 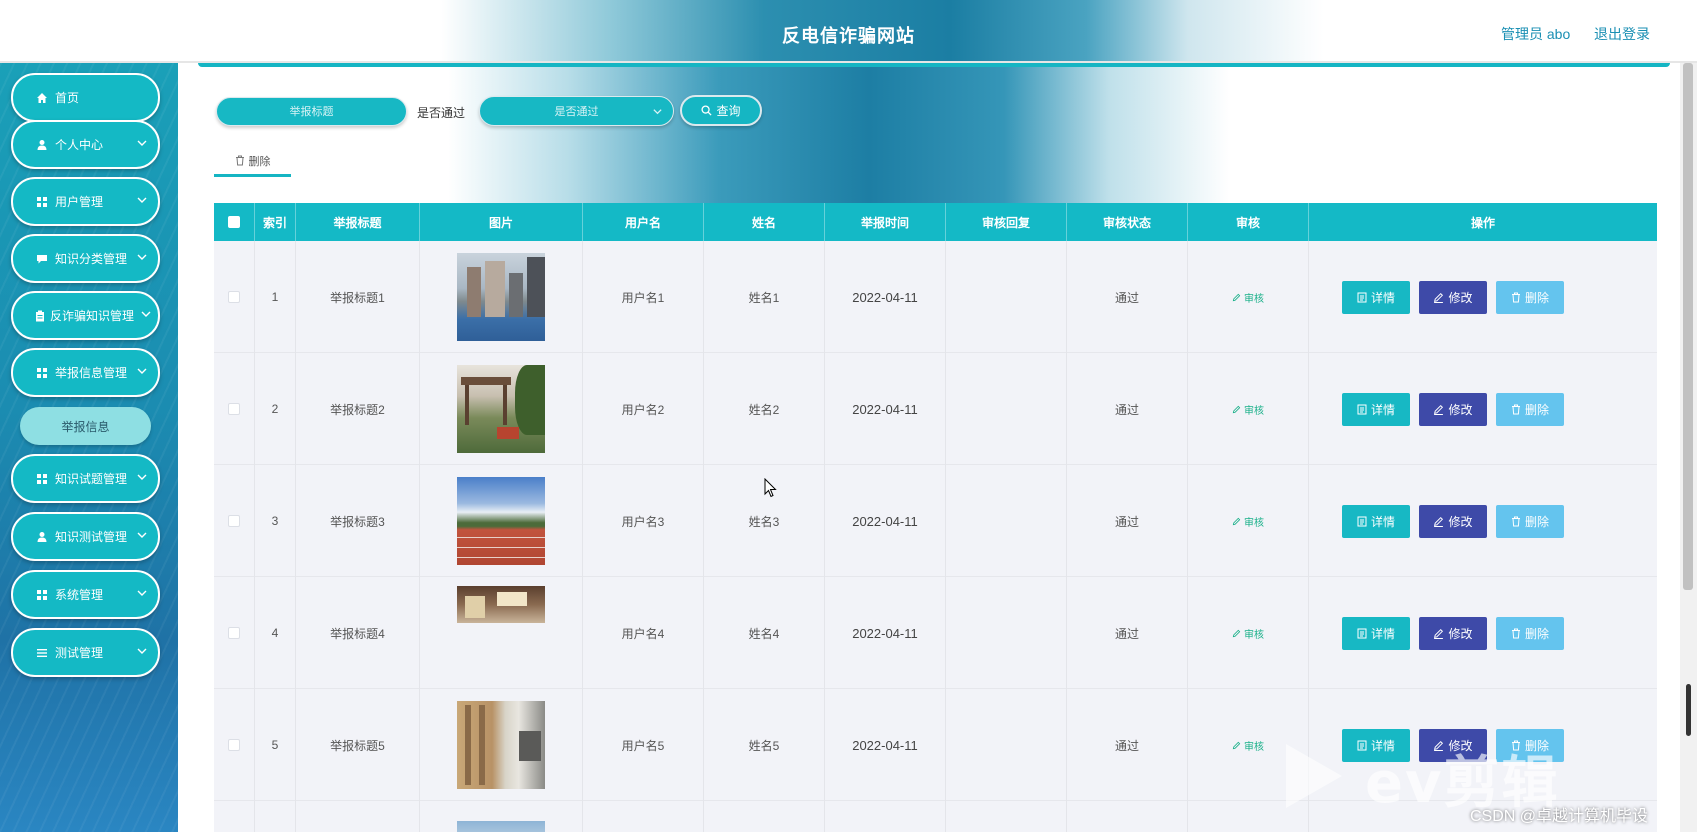 What do you see at coordinates (764, 633) in the screenshot?
I see `name-cell: 姓名4` at bounding box center [764, 633].